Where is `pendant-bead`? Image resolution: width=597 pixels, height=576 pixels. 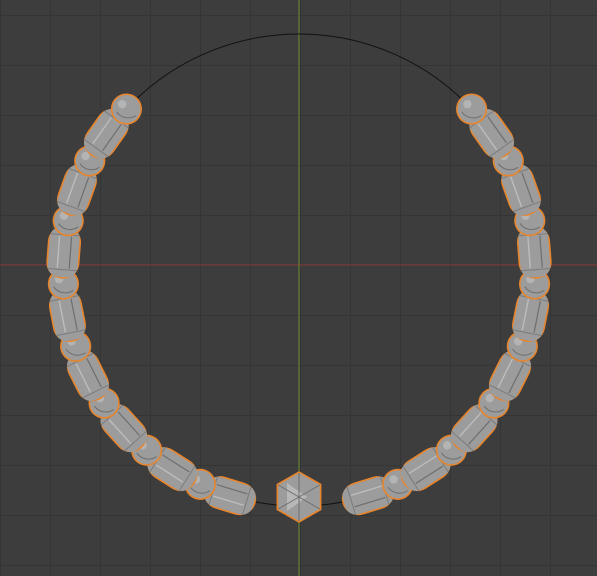
pendant-bead is located at coordinates (299, 497).